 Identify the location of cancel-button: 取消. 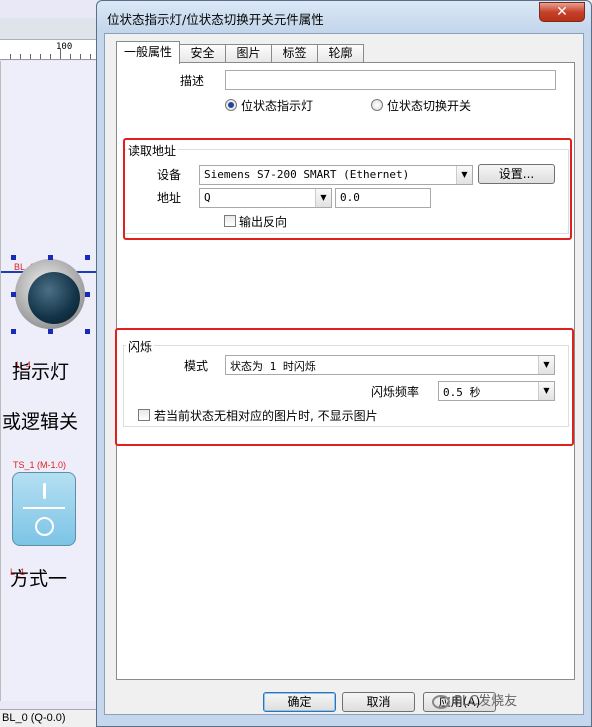
(378, 702).